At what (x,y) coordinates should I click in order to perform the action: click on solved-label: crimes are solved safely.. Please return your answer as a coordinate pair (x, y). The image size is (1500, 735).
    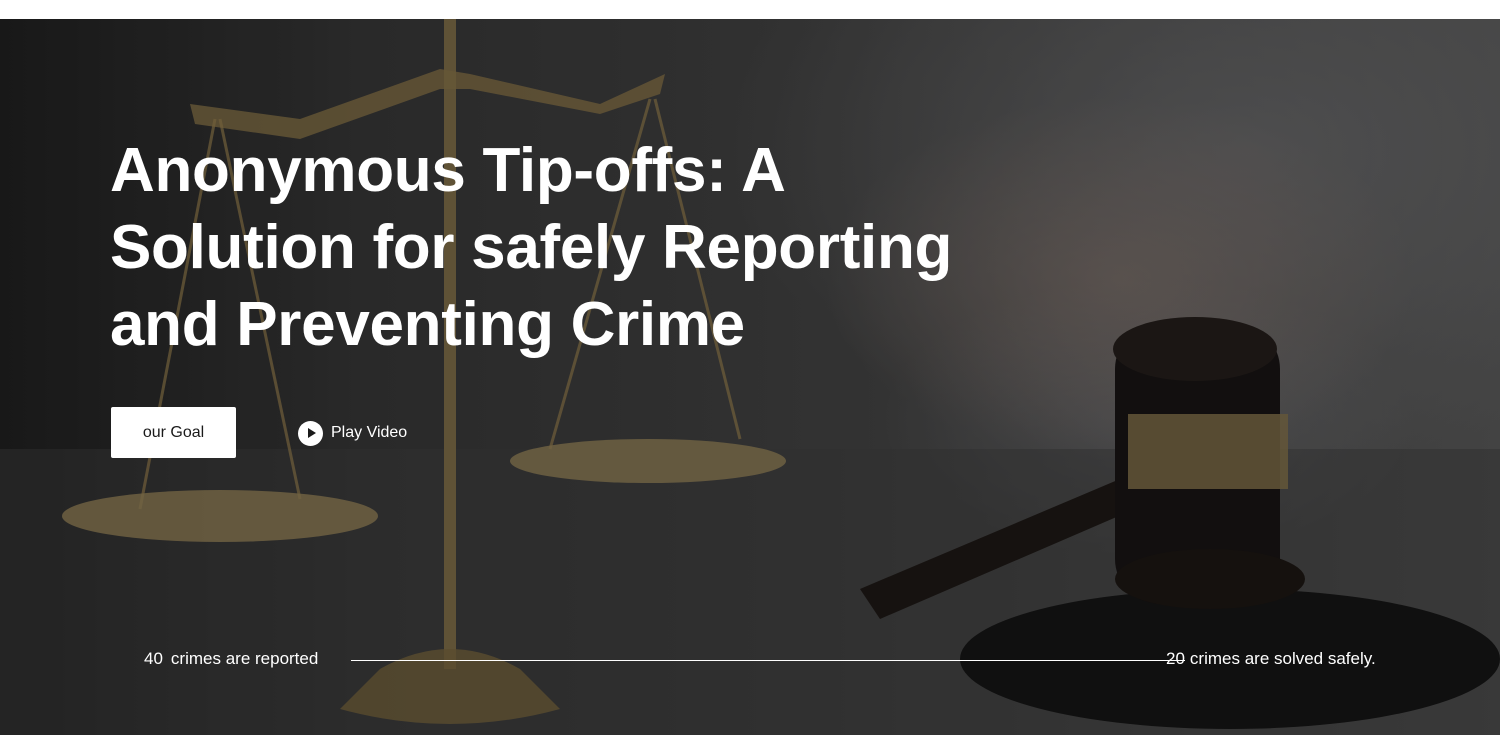
    Looking at the image, I should click on (1282, 658).